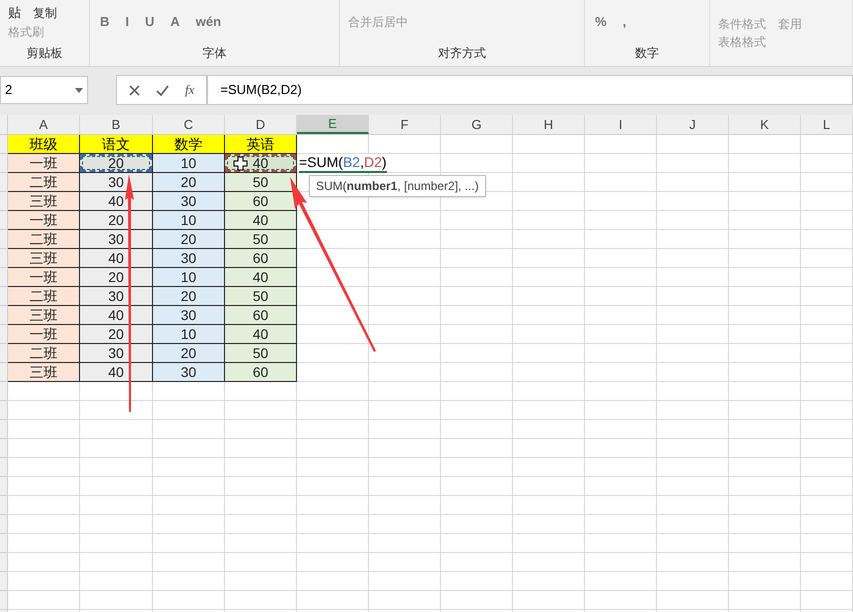 This screenshot has width=853, height=612. I want to click on table-cell-text: 二班, so click(44, 182).